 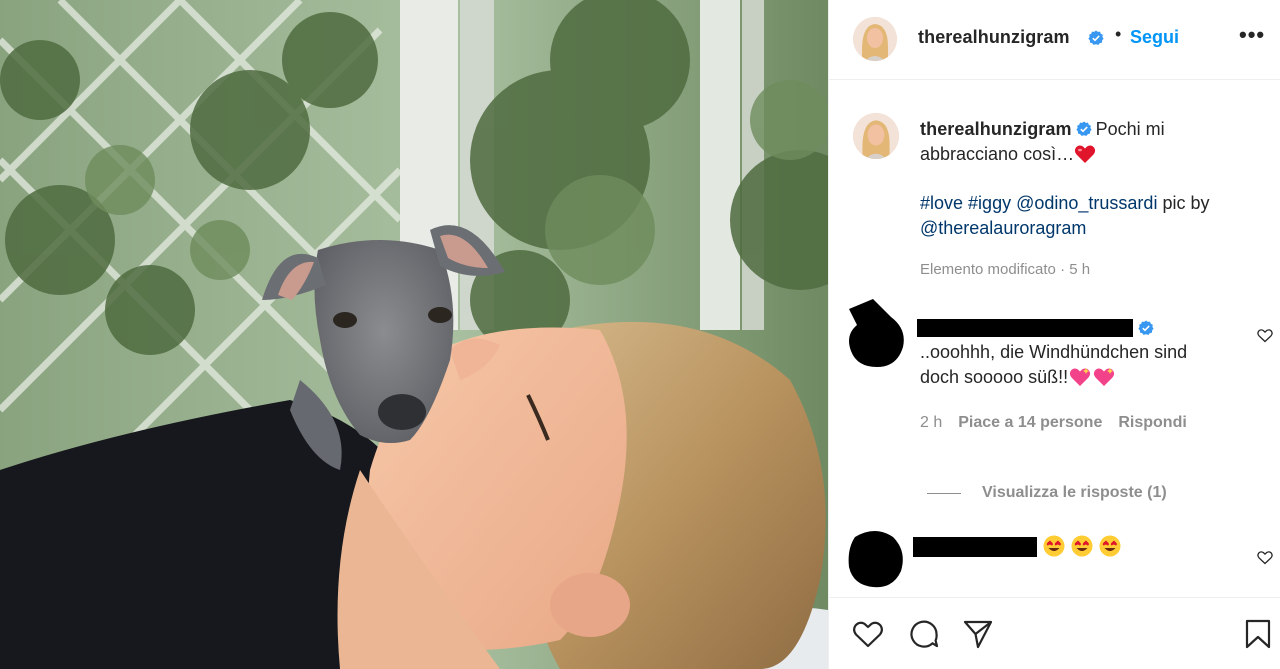 What do you see at coordinates (1085, 154) in the screenshot?
I see `red-heart-emoji-icon` at bounding box center [1085, 154].